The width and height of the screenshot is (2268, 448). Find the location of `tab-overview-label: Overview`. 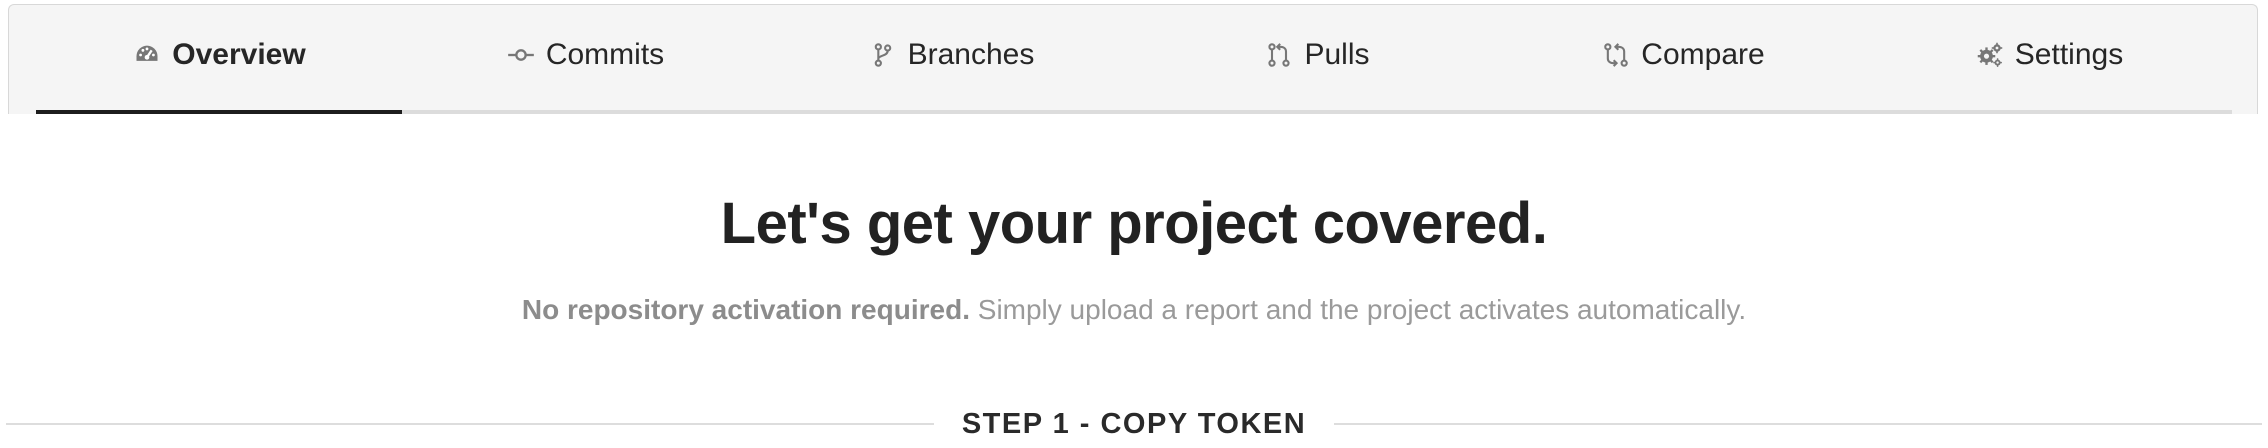

tab-overview-label: Overview is located at coordinates (239, 54).